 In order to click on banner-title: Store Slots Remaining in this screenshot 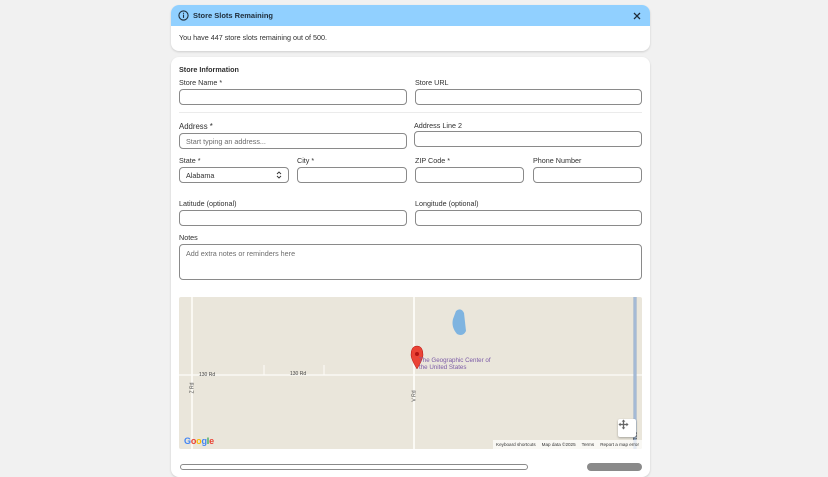, I will do `click(233, 15)`.